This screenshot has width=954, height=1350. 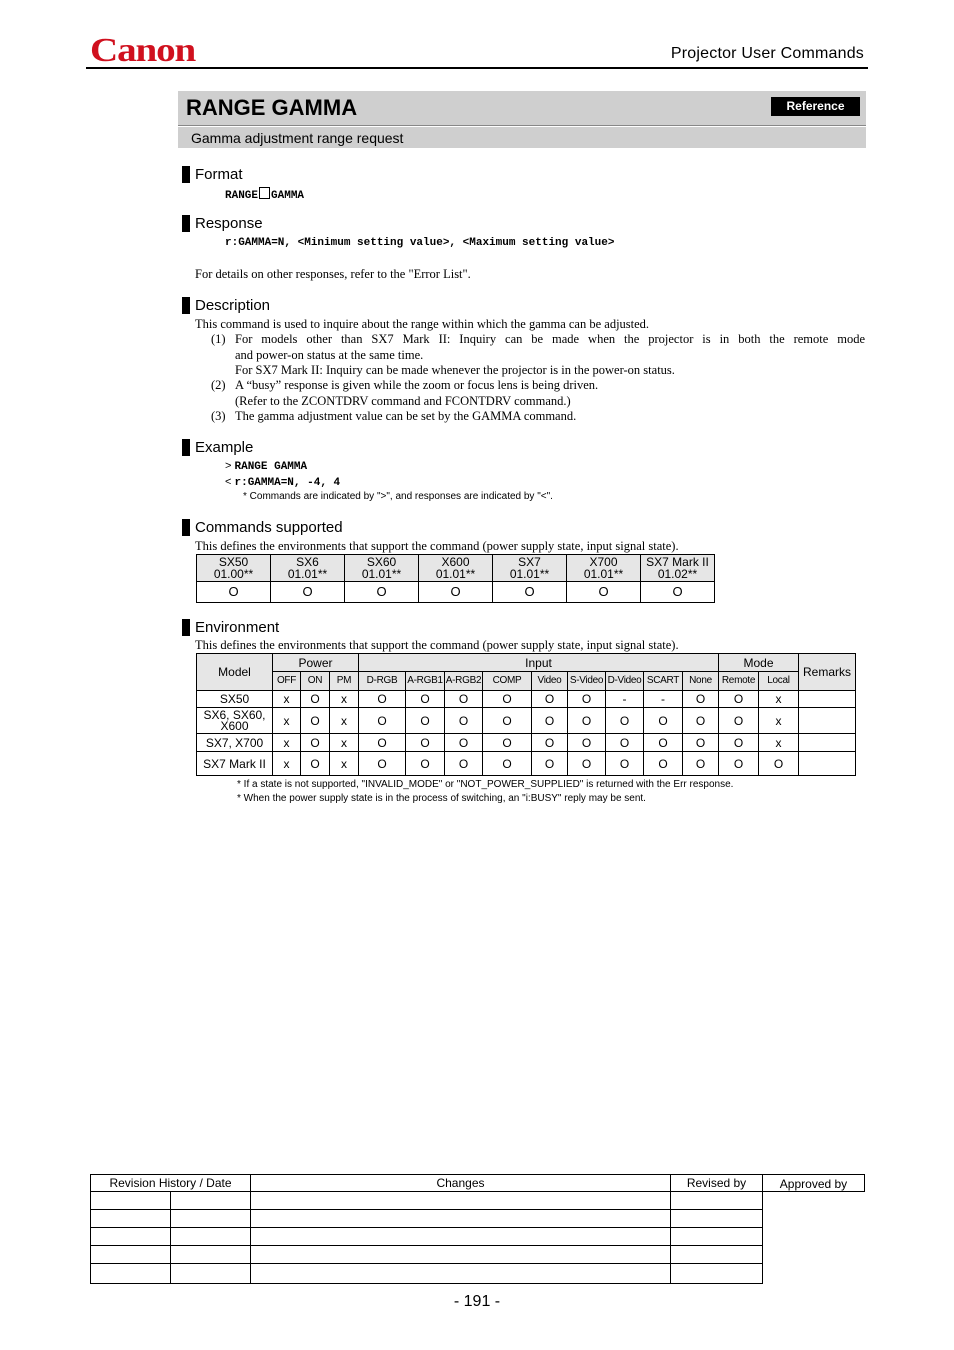 I want to click on space-box-icon, so click(x=265, y=193).